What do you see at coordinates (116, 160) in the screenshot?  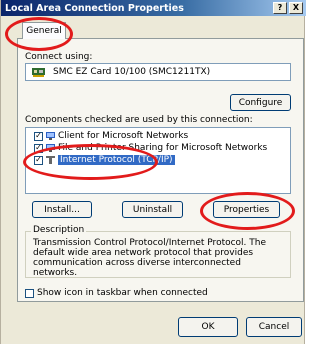 I see `component-label: Internet Protocol (TCP/IP)` at bounding box center [116, 160].